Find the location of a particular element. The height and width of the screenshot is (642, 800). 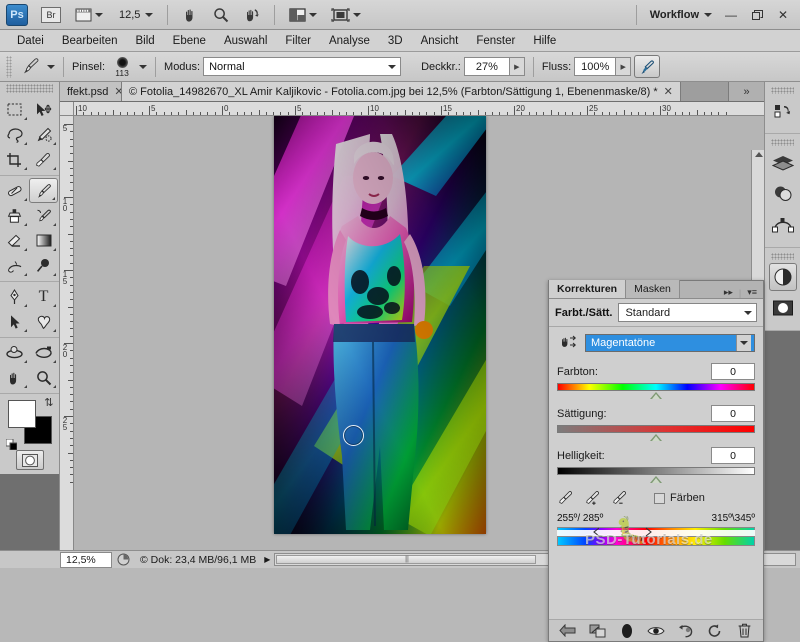

eyedropper-tool is located at coordinates (43, 159).